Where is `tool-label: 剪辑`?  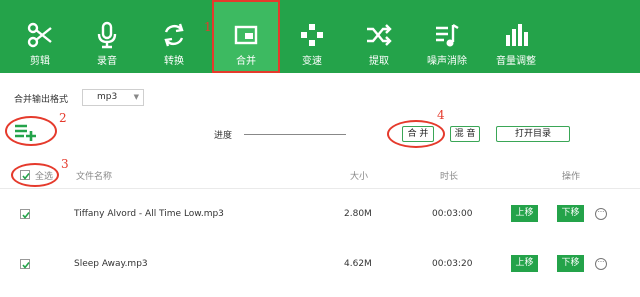
tool-label: 剪辑 is located at coordinates (40, 61).